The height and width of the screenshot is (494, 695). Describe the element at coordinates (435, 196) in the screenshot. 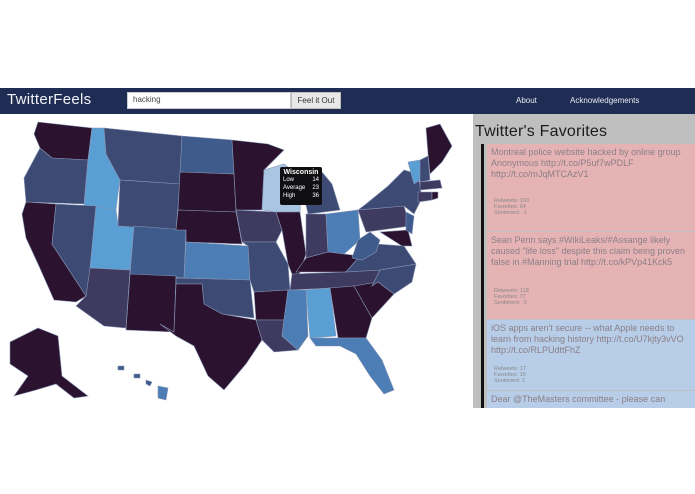

I see `state-ri` at that location.